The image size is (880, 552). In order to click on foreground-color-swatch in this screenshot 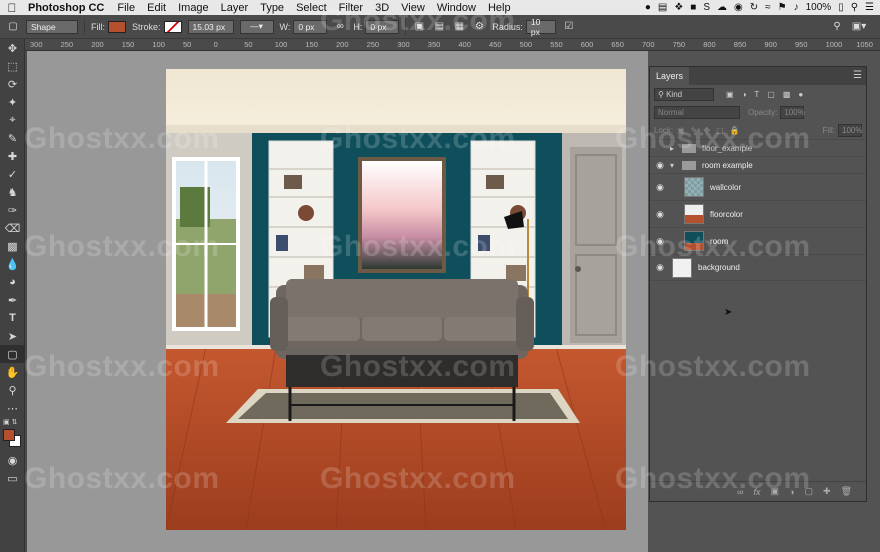, I will do `click(9, 435)`.